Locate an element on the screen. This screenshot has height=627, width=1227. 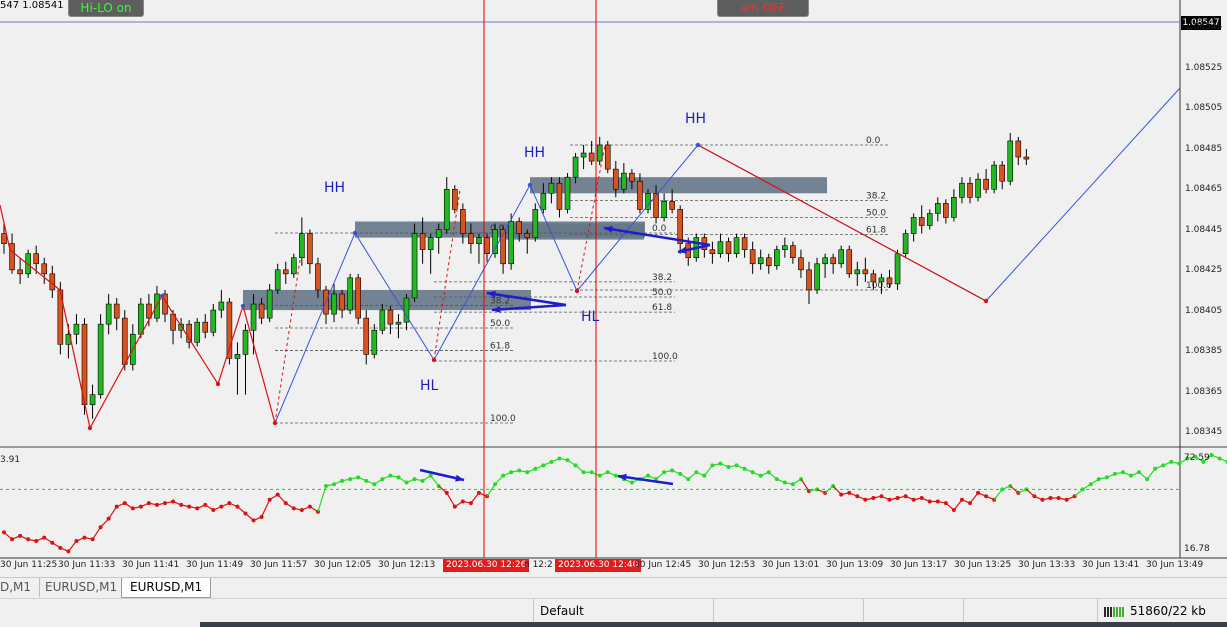
time-label: 30 Jun 13:17 is located at coordinates (919, 565).